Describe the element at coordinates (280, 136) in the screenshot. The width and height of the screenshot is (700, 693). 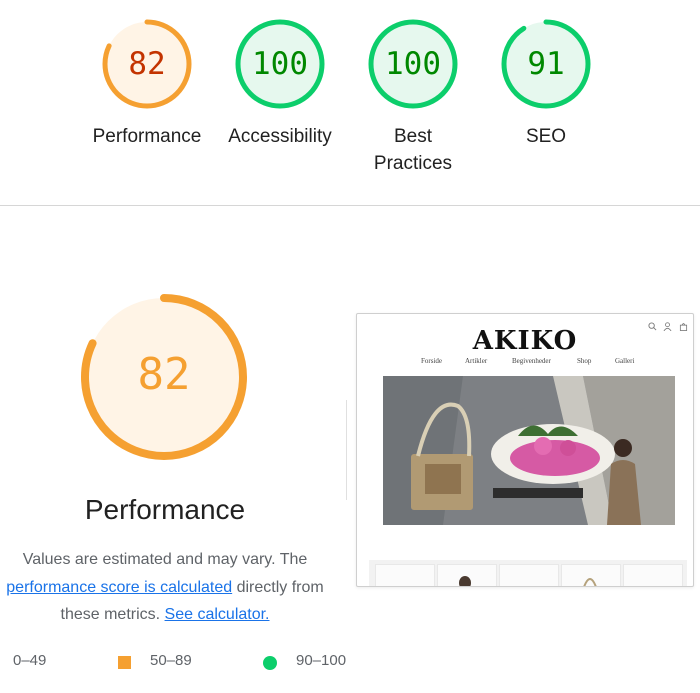
I see `gauge-accessibility-label: Accessibility` at that location.